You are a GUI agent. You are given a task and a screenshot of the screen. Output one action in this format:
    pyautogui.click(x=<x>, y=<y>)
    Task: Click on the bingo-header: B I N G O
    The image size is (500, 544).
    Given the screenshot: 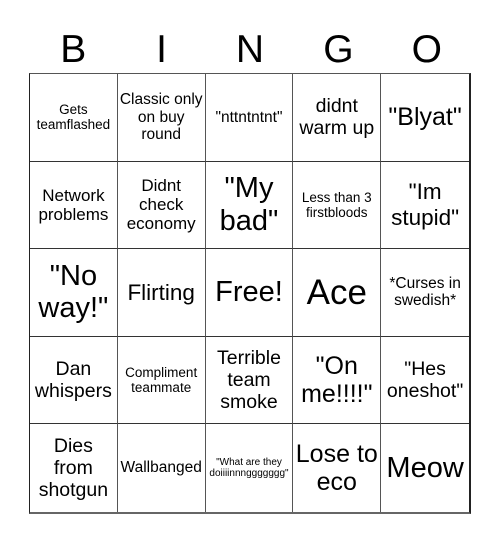 What is the action you would take?
    pyautogui.click(x=250, y=49)
    